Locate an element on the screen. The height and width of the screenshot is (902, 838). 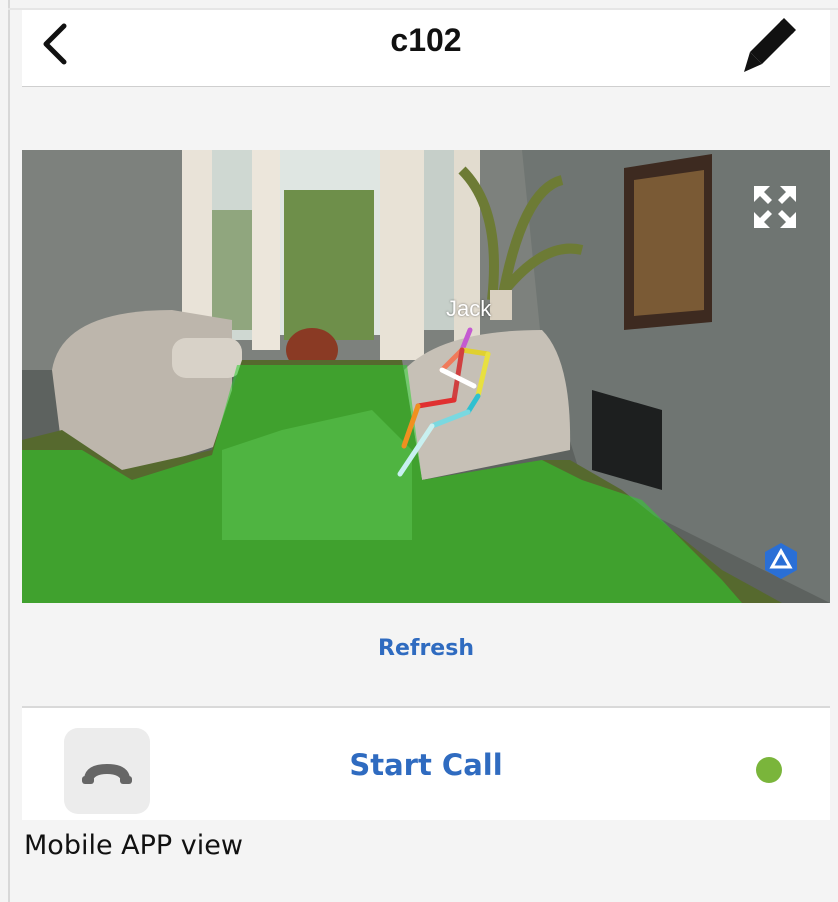
caption: Mobile APP view is located at coordinates (133, 845).